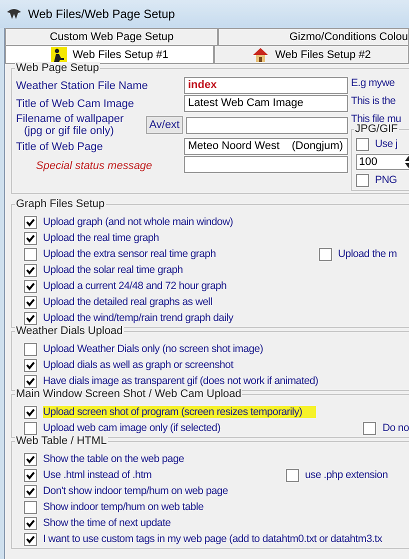 This screenshot has width=409, height=559. Describe the element at coordinates (97, 475) in the screenshot. I see `checkbox-label: Use .html instead of .htm` at that location.